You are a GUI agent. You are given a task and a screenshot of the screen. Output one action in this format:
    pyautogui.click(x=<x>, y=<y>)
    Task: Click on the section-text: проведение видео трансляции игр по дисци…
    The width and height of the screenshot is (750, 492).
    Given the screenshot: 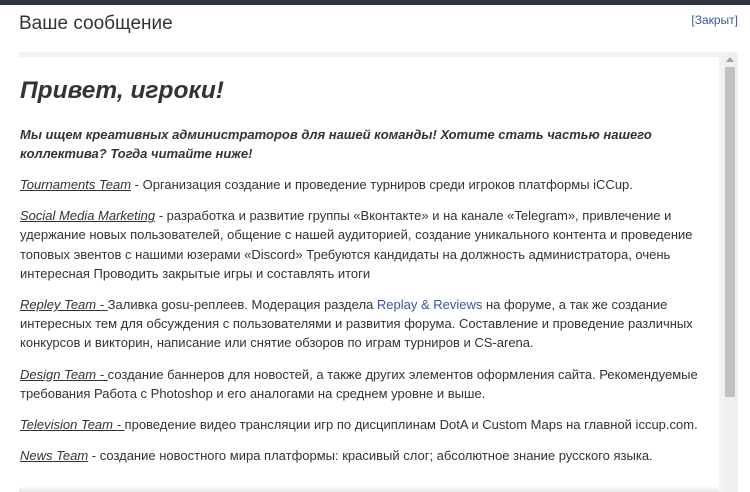 What is the action you would take?
    pyautogui.click(x=411, y=425)
    